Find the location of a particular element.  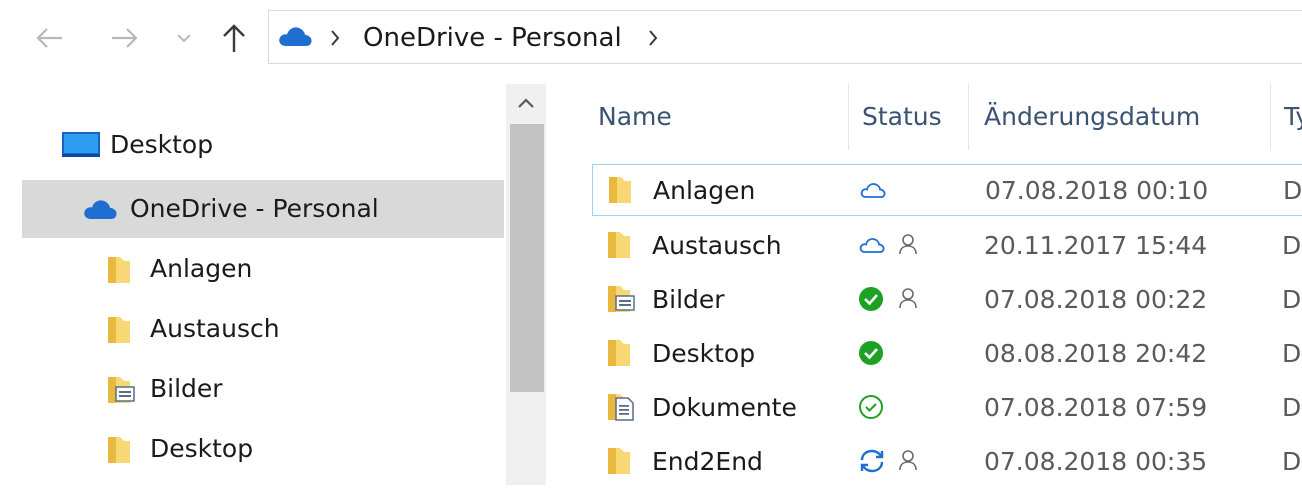

tree-item-label: OneDrive - Personal is located at coordinates (254, 208).